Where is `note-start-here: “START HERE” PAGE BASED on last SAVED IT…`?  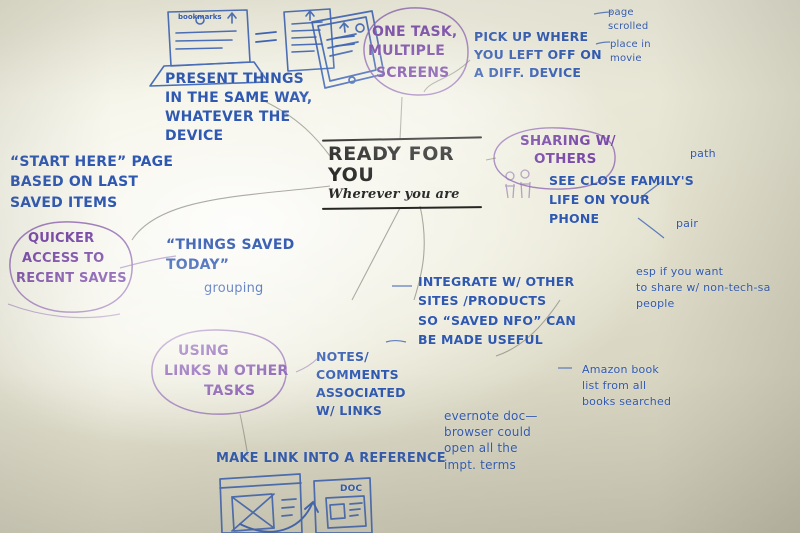 note-start-here: “START HERE” PAGE BASED on last SAVED IT… is located at coordinates (92, 182).